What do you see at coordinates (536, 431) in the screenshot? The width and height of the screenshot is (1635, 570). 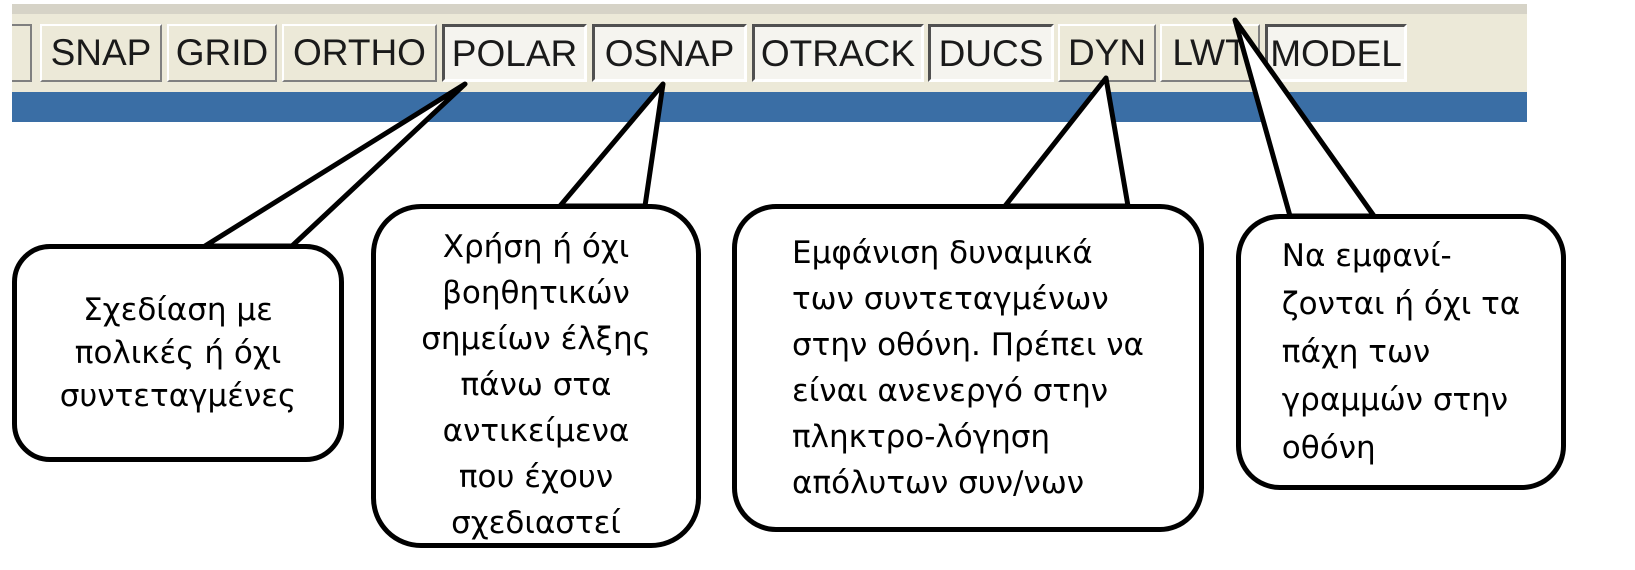 I see `callout-line: αντικείμενα` at bounding box center [536, 431].